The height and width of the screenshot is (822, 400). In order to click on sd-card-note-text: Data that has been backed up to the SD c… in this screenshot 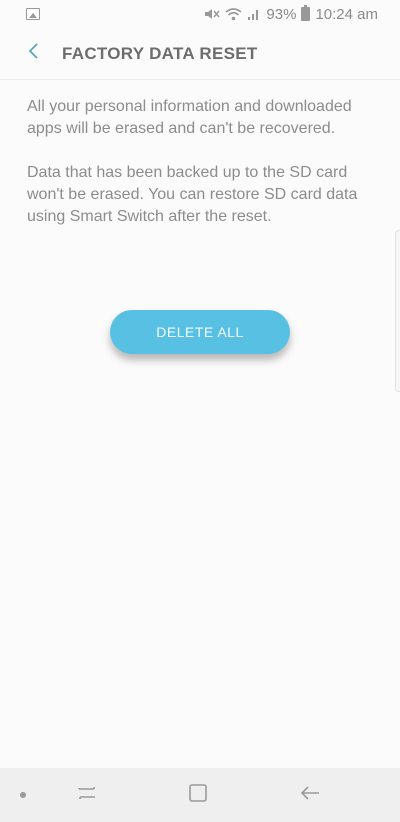, I will do `click(192, 194)`.